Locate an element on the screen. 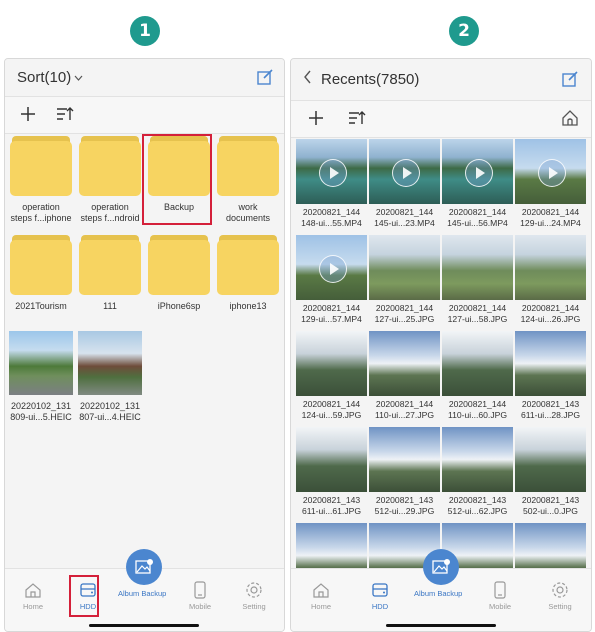 This screenshot has width=595, height=632. nav-hdd-label: HDD is located at coordinates (380, 606).